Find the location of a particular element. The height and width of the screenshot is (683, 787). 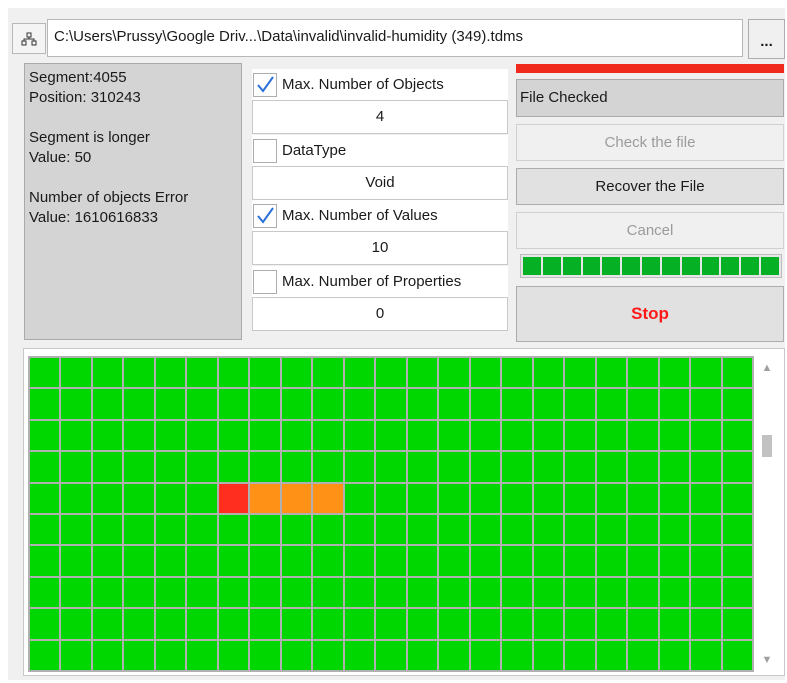

scroll-down-arrow-icon: ▼ is located at coordinates (767, 660).